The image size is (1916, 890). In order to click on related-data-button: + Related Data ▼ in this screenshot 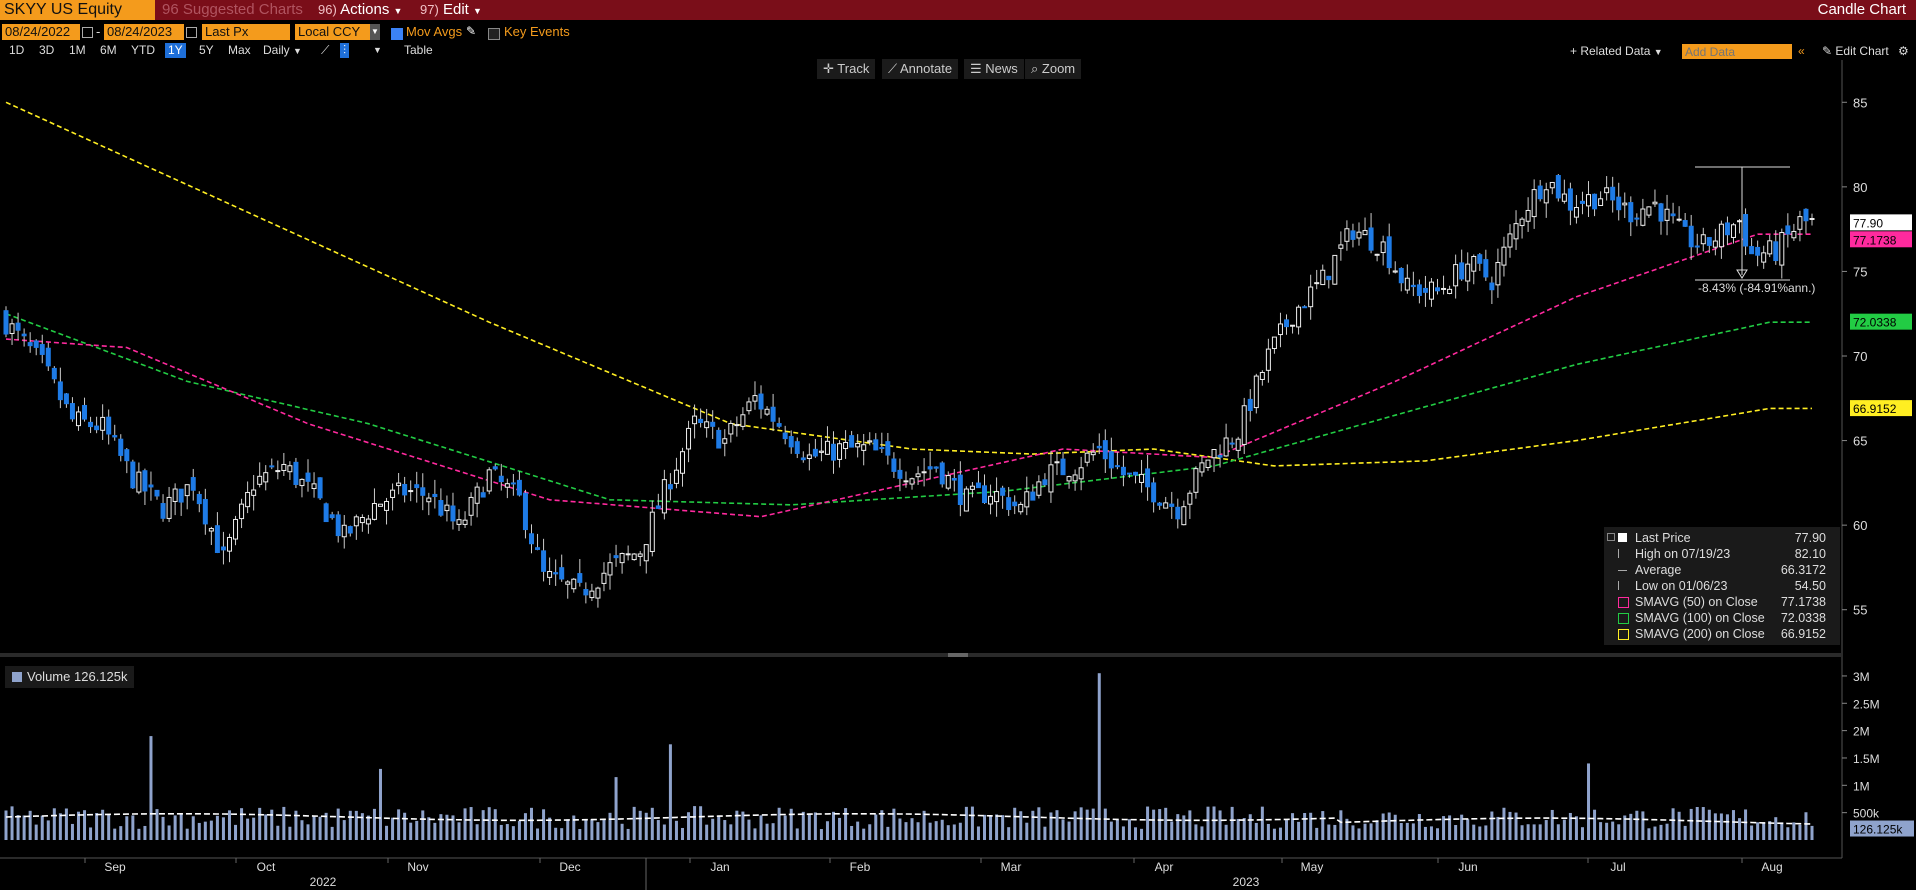, I will do `click(1616, 51)`.